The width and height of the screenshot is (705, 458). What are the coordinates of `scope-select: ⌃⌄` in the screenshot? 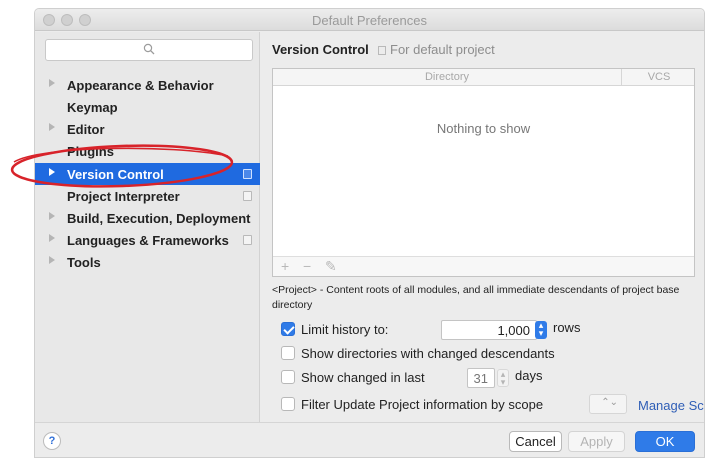 It's located at (608, 404).